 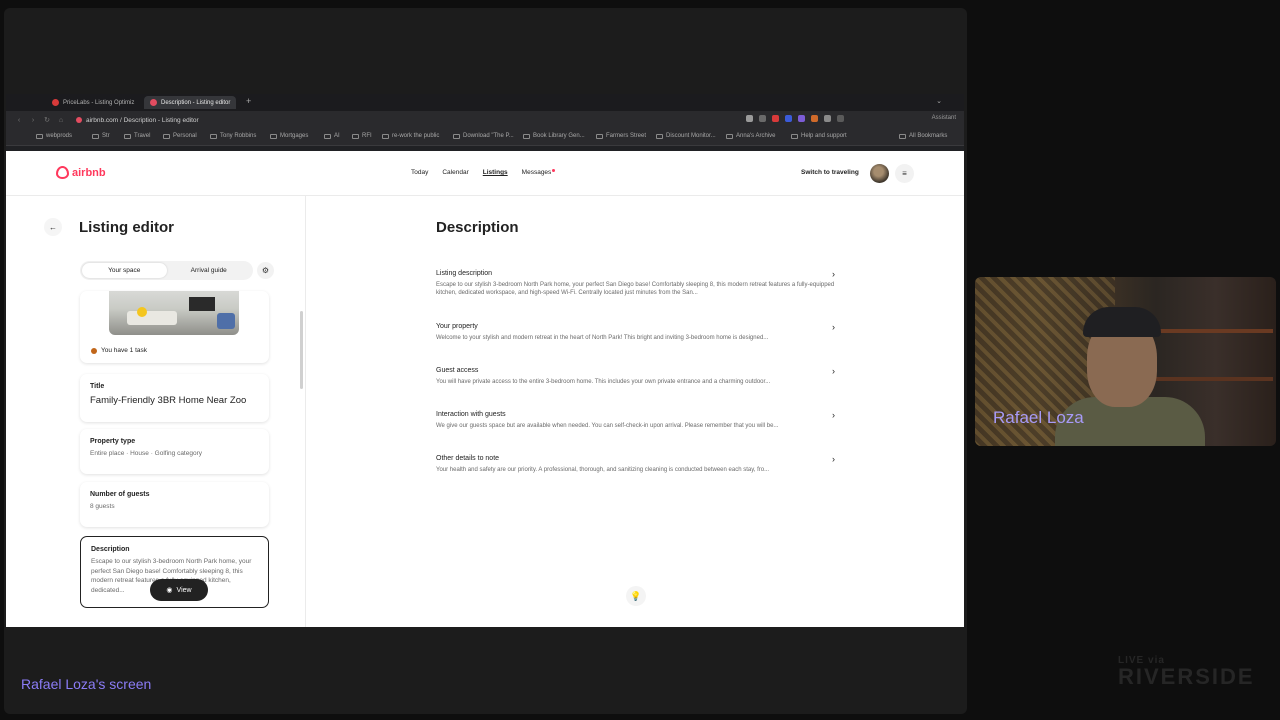 What do you see at coordinates (801, 118) in the screenshot?
I see `extension-purple-icon` at bounding box center [801, 118].